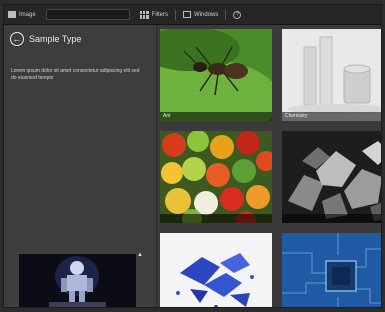 The image size is (385, 312). I want to click on robot-figure-image, so click(77, 280).